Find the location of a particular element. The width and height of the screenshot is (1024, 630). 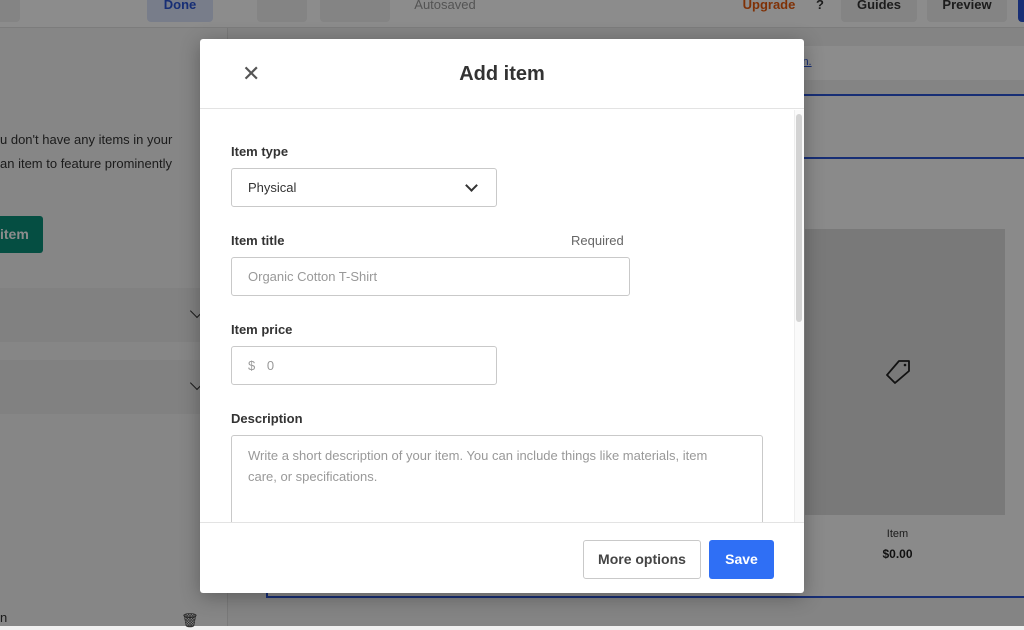

modal-header: ✕ Add item is located at coordinates (502, 74).